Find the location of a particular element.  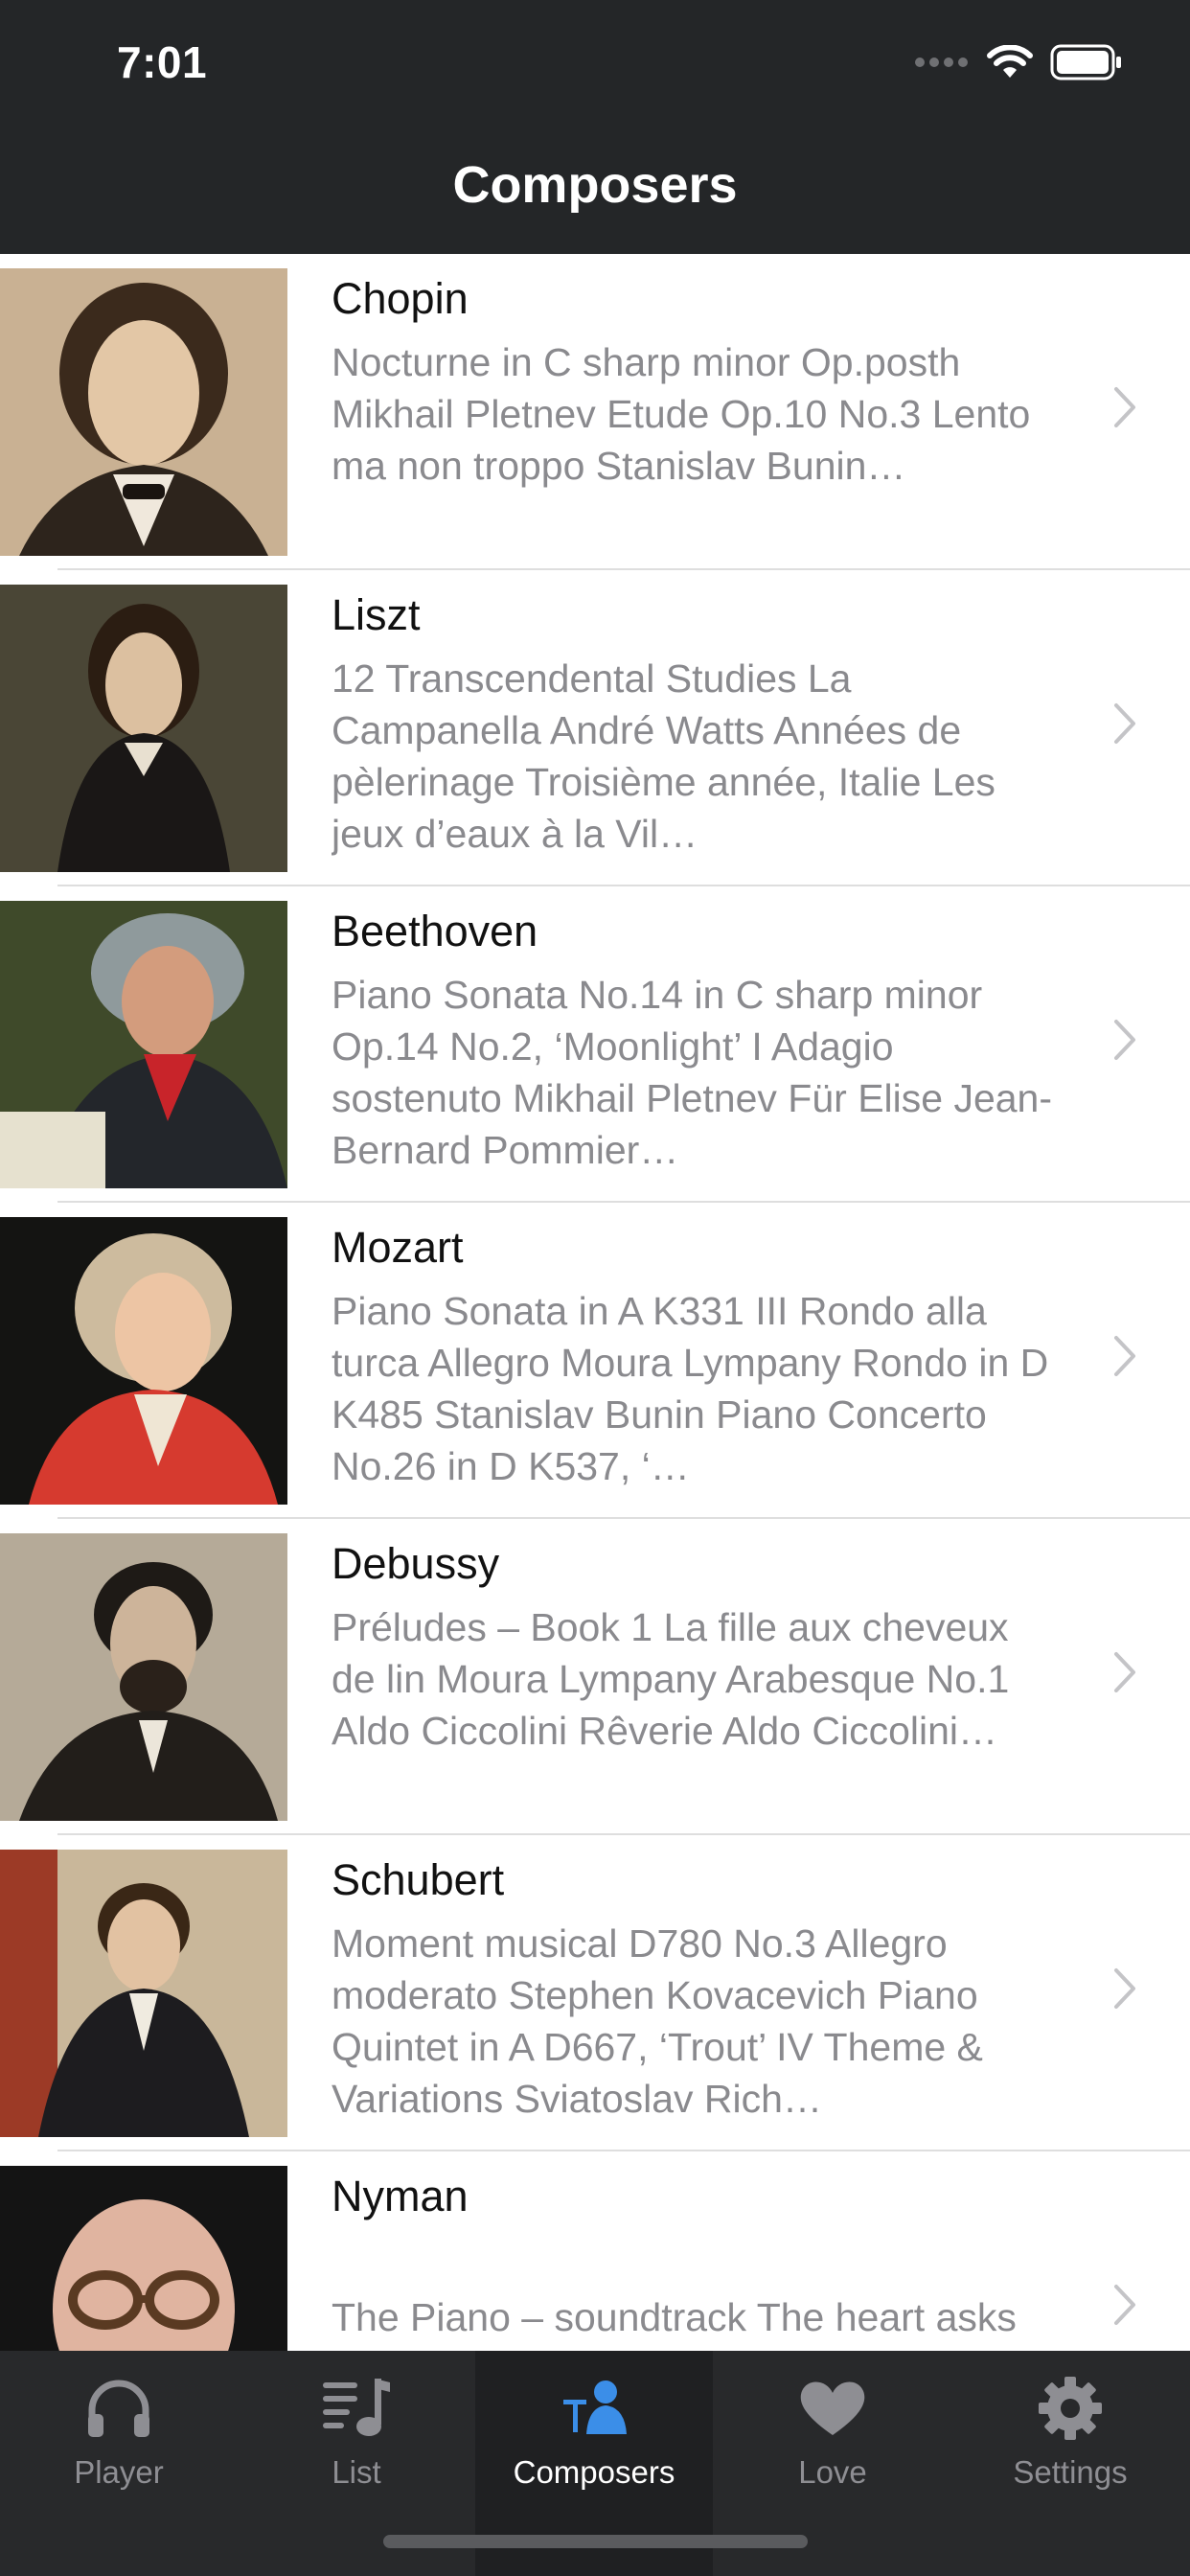

status-bar: 7:01 is located at coordinates (595, 67).